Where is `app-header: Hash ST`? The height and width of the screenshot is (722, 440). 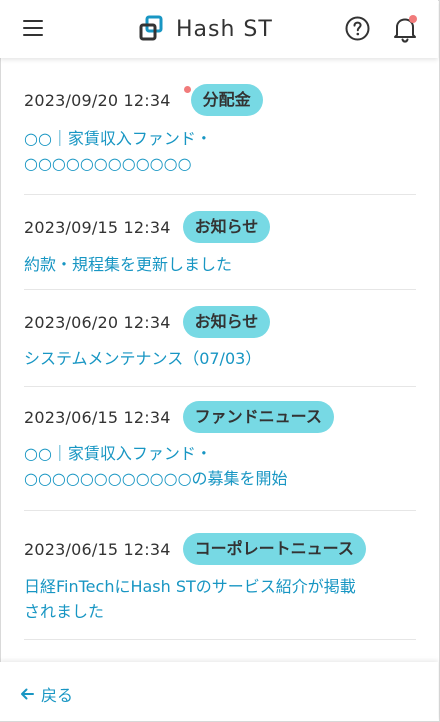
app-header: Hash ST is located at coordinates (219, 29).